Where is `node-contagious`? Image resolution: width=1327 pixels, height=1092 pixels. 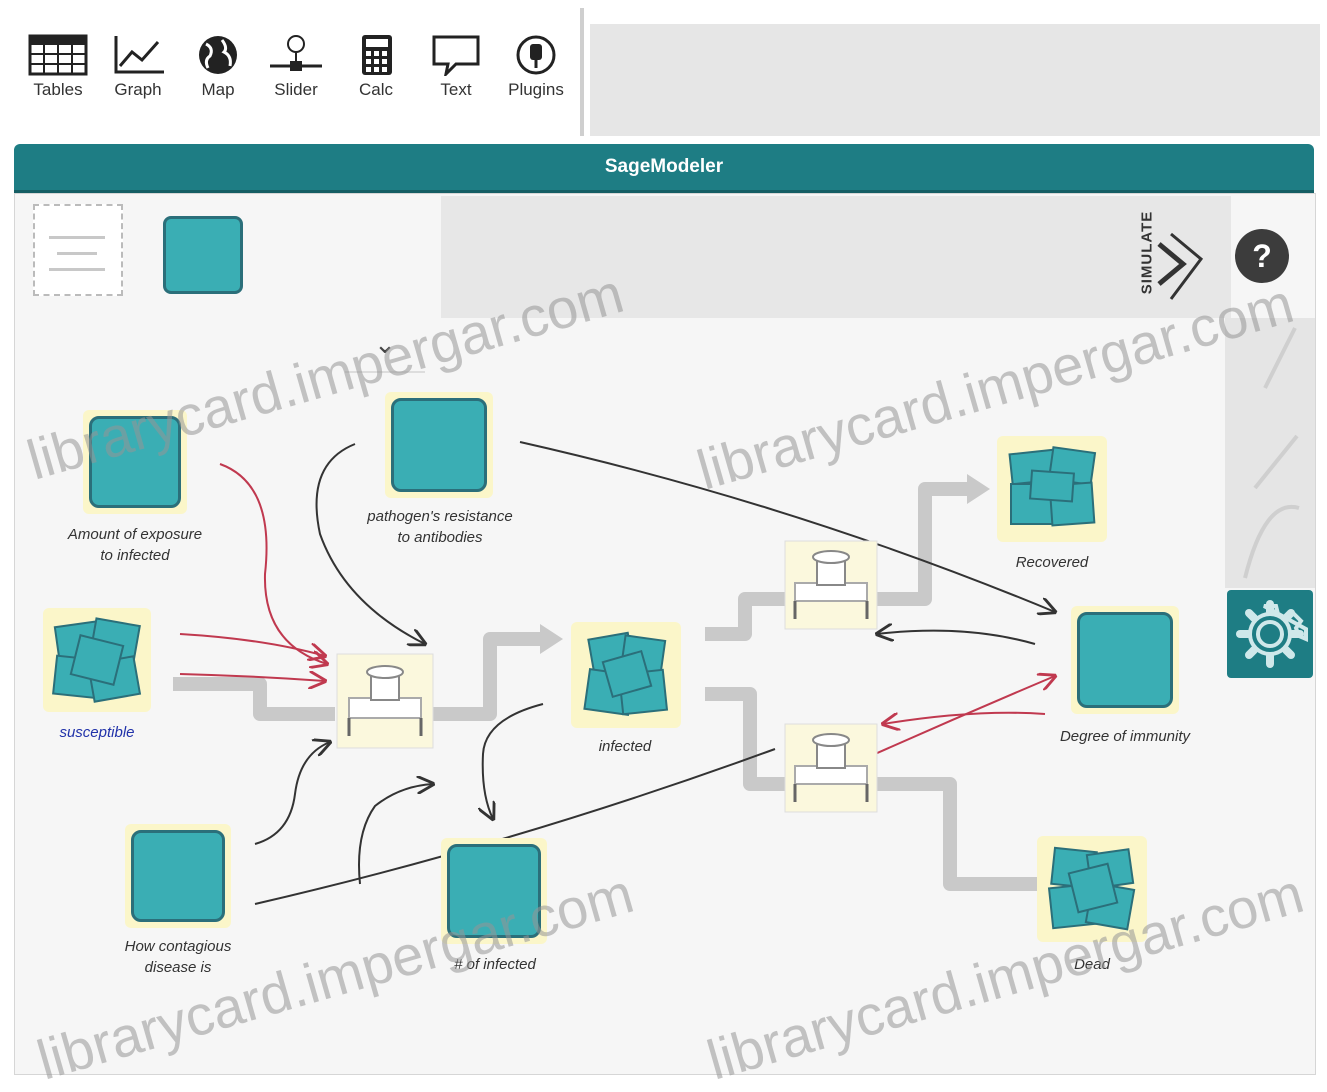
node-contagious is located at coordinates (178, 876).